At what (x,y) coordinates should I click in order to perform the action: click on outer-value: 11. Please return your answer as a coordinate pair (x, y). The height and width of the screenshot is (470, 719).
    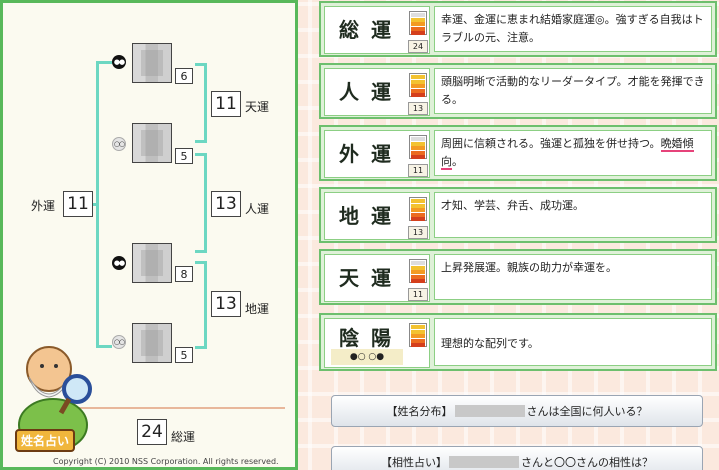
    Looking at the image, I should click on (78, 204).